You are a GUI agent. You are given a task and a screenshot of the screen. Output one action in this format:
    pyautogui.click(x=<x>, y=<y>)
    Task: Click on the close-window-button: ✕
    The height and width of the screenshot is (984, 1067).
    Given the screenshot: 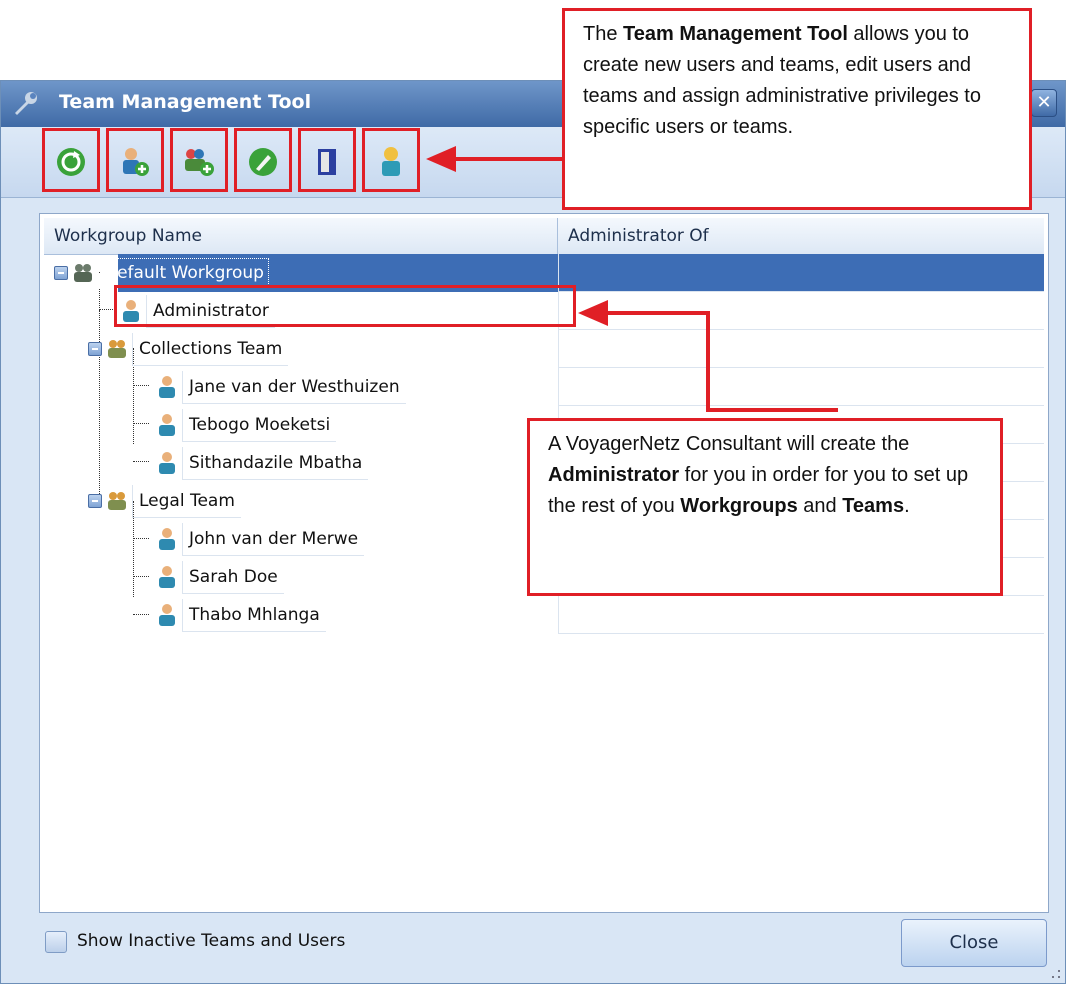 What is the action you would take?
    pyautogui.click(x=1044, y=103)
    